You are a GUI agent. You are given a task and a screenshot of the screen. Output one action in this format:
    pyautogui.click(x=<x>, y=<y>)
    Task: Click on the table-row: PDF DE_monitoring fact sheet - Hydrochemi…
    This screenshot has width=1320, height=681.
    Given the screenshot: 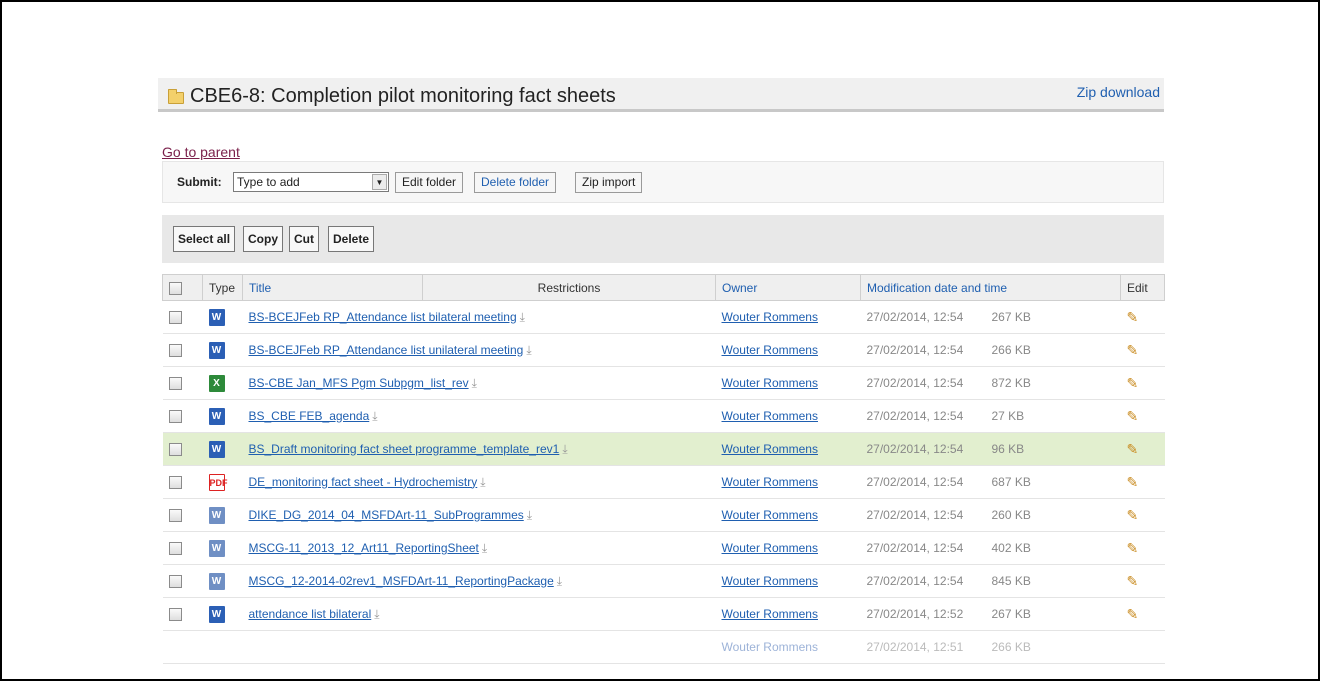 What is the action you would take?
    pyautogui.click(x=663, y=482)
    